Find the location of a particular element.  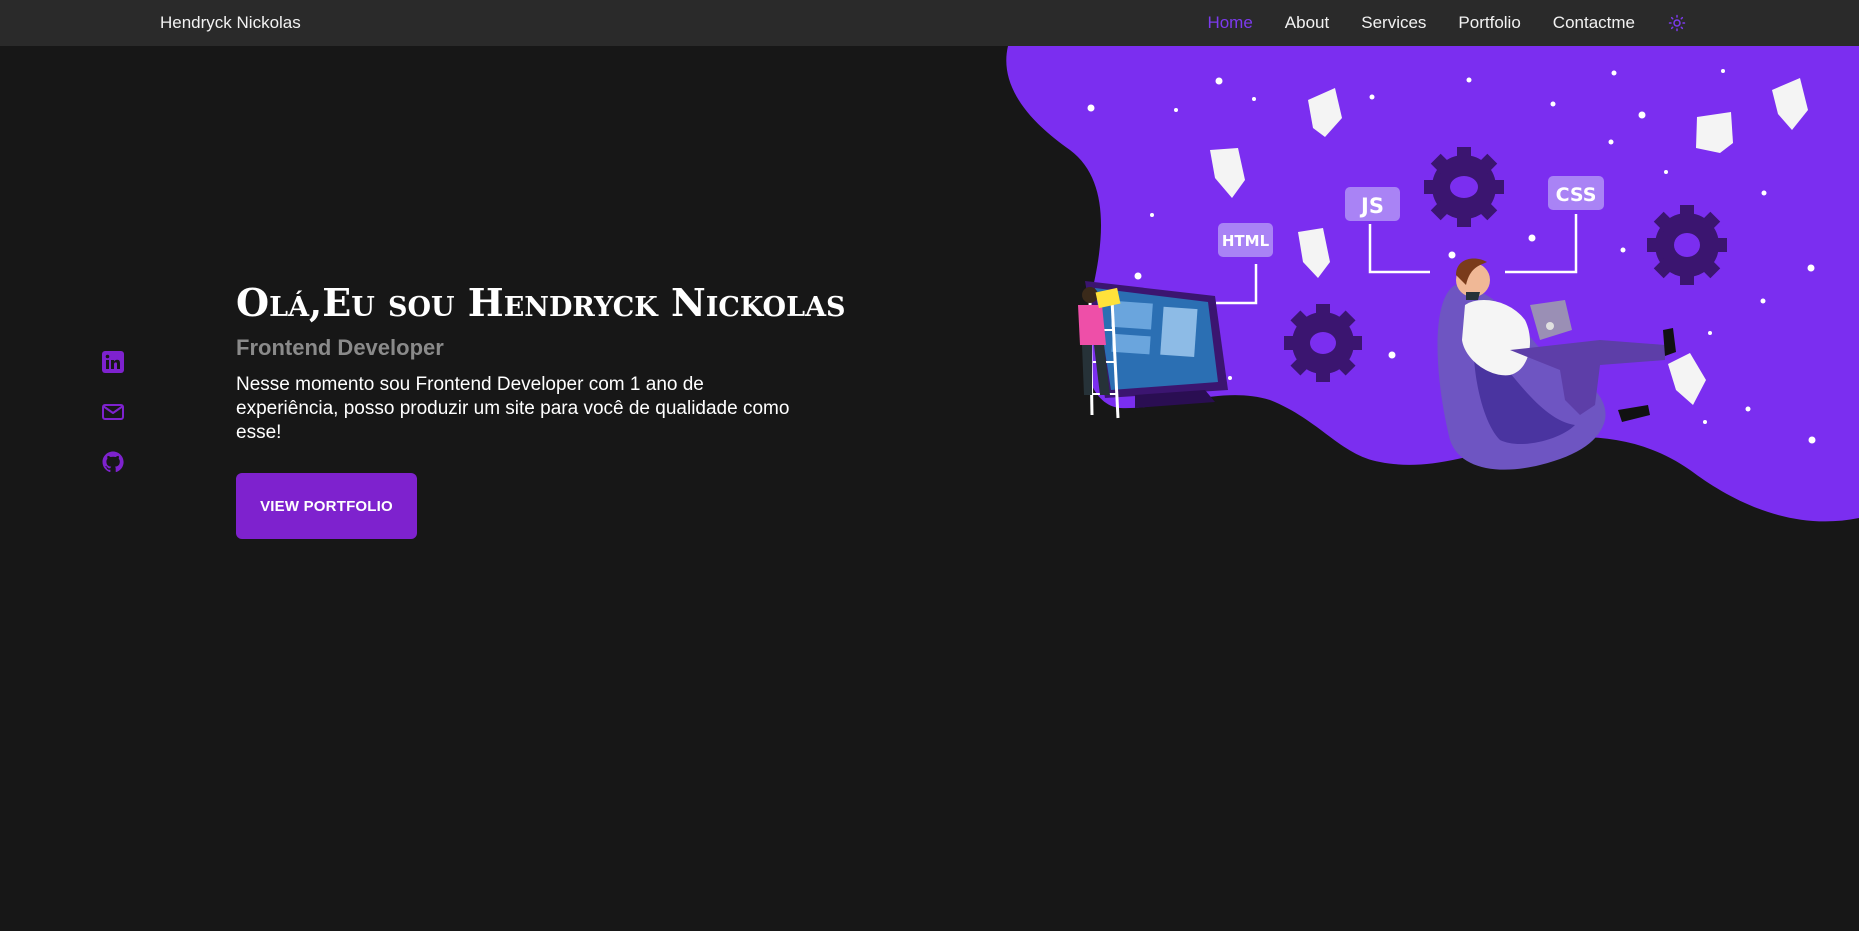

hero-title: Olá,Eu sou Hendryck Nickolas is located at coordinates (541, 302).